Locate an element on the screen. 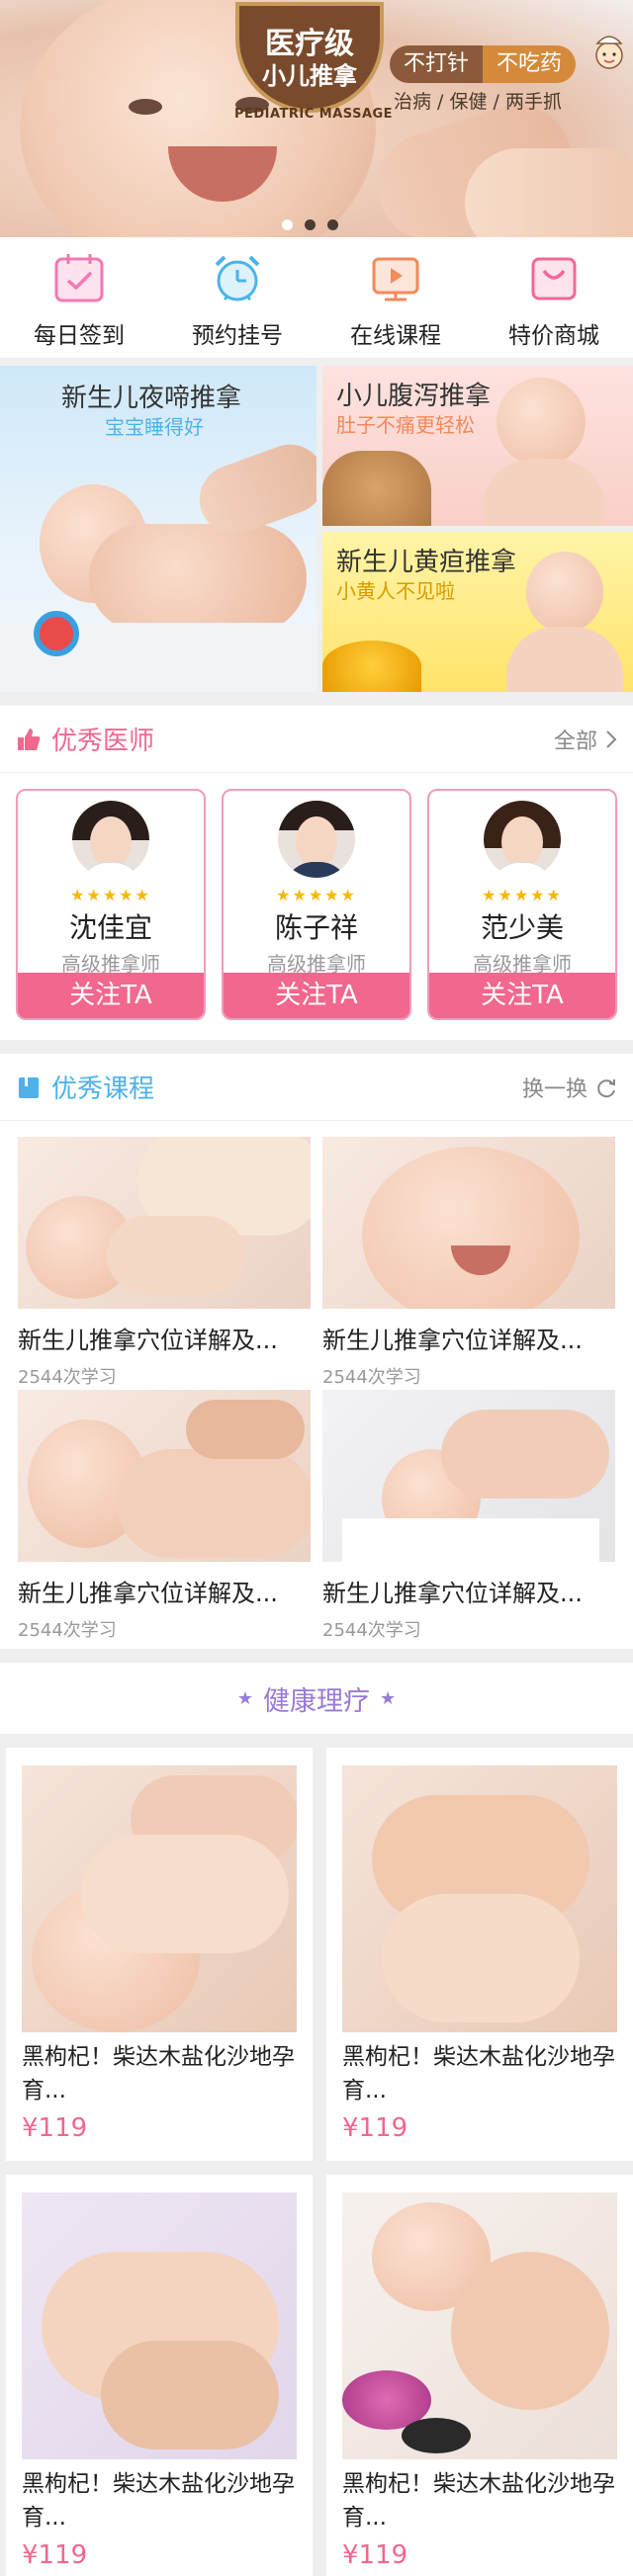  shopping-bag-icon is located at coordinates (554, 279).